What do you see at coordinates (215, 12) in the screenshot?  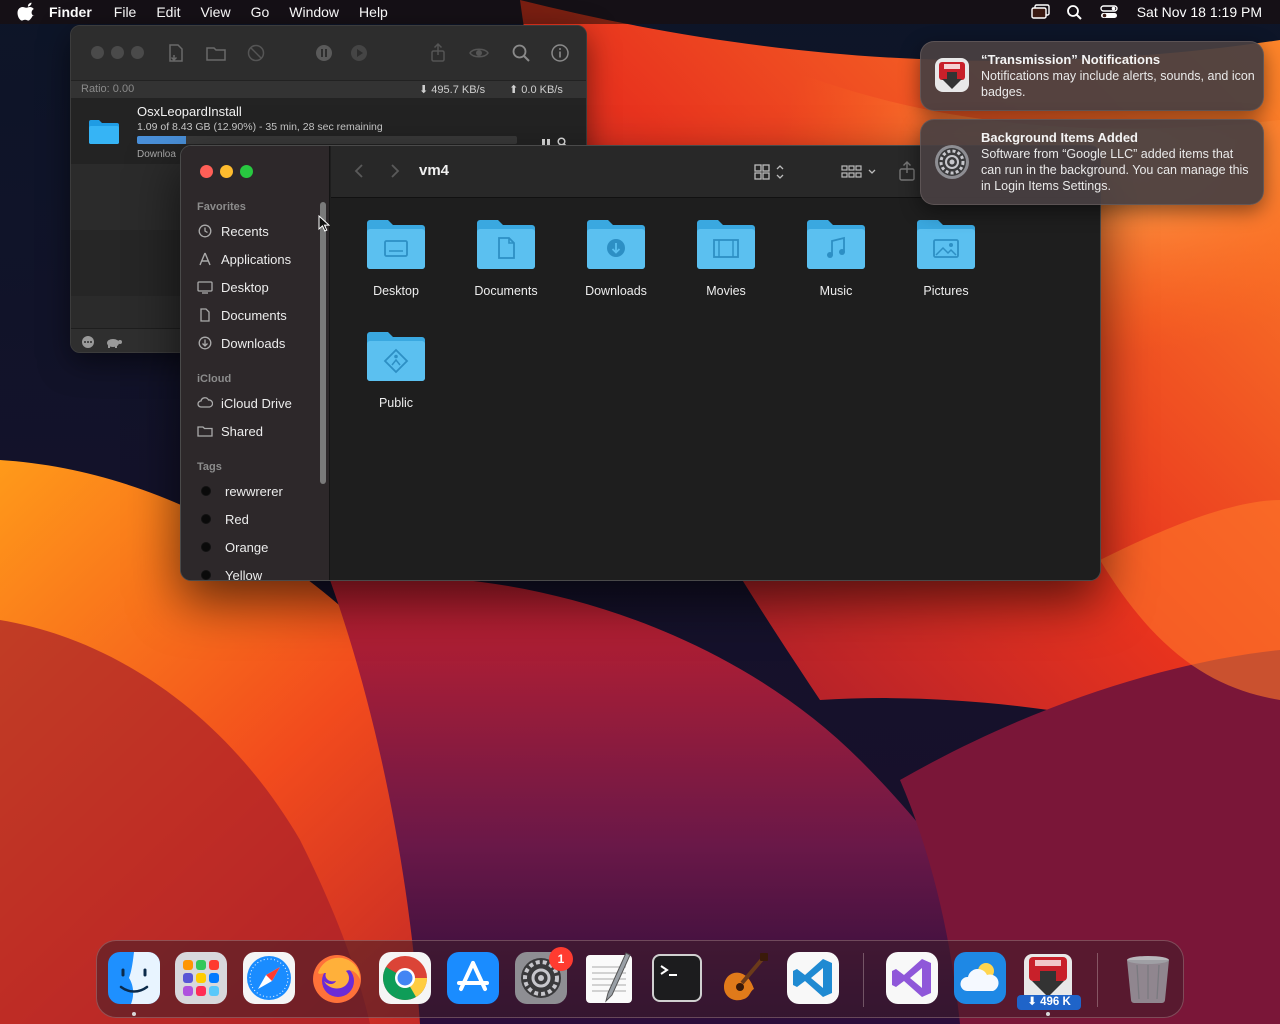 I see `menu-view: View` at bounding box center [215, 12].